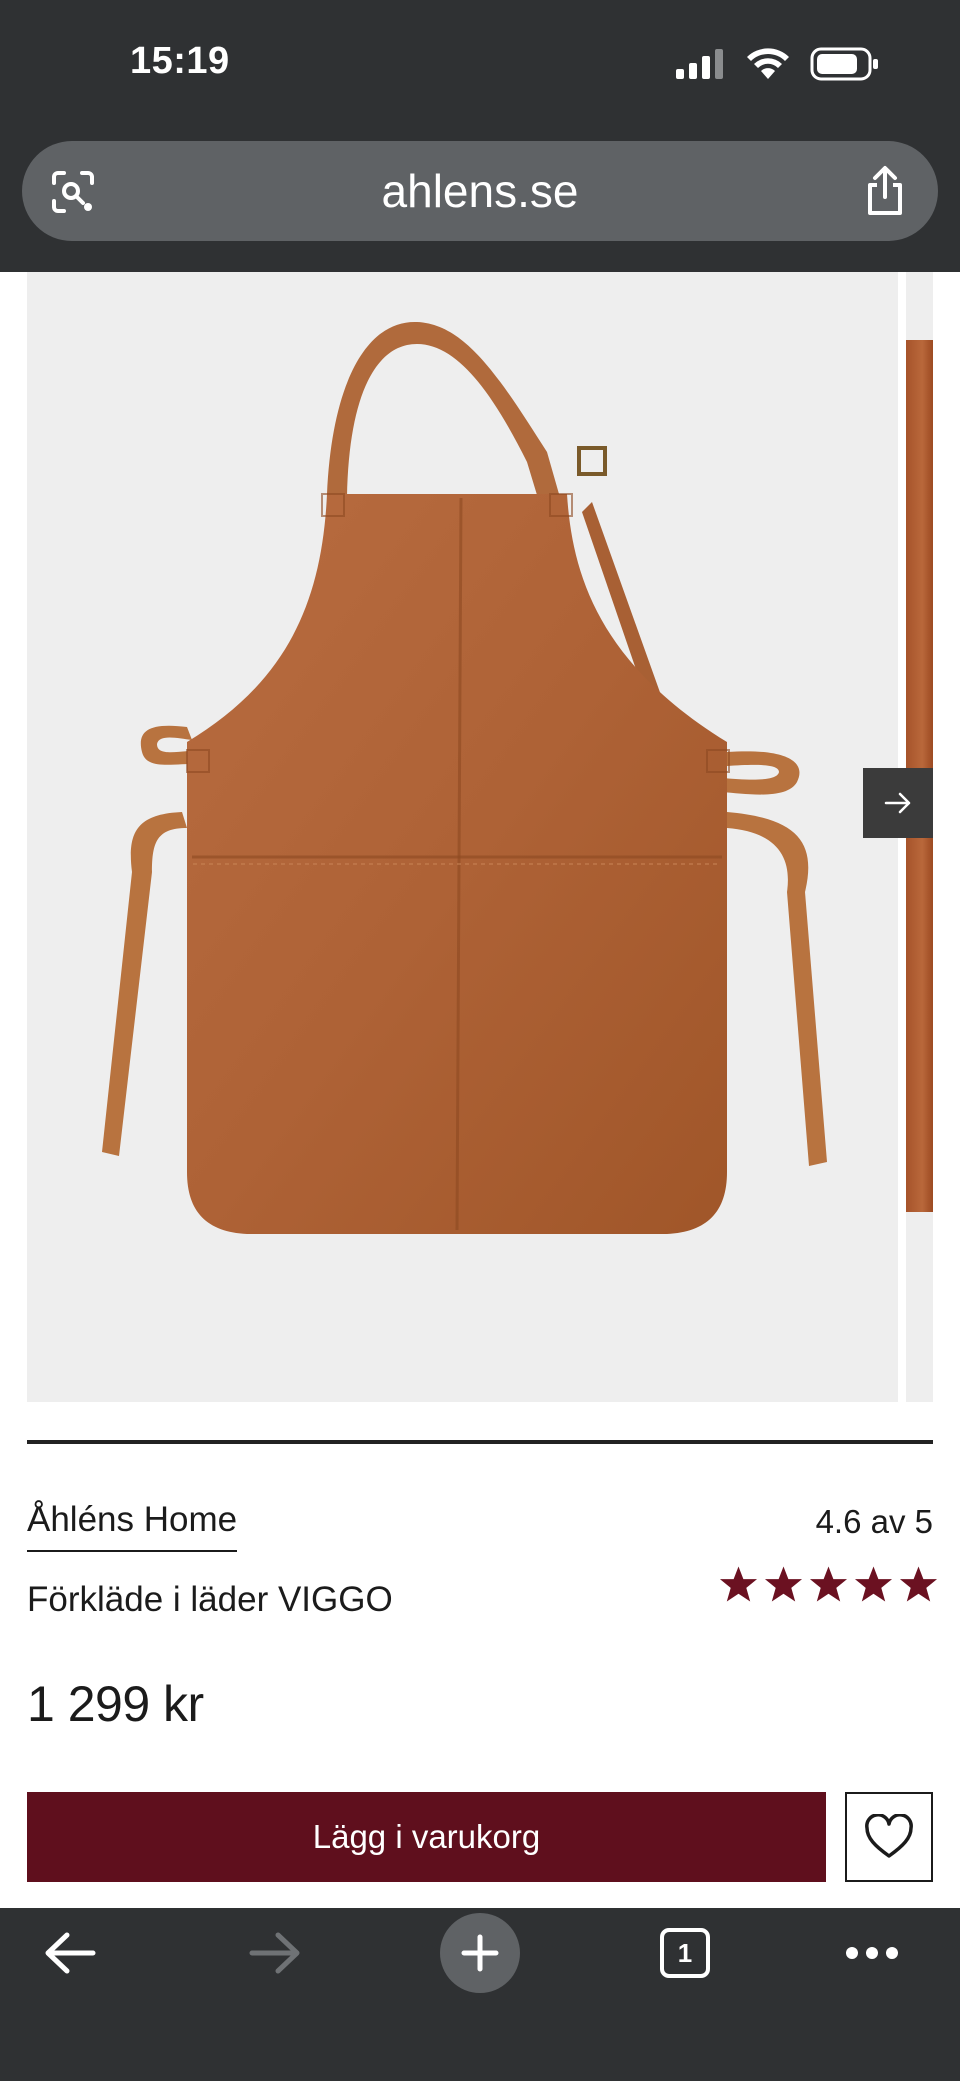  Describe the element at coordinates (480, 1442) in the screenshot. I see `section-divider` at that location.